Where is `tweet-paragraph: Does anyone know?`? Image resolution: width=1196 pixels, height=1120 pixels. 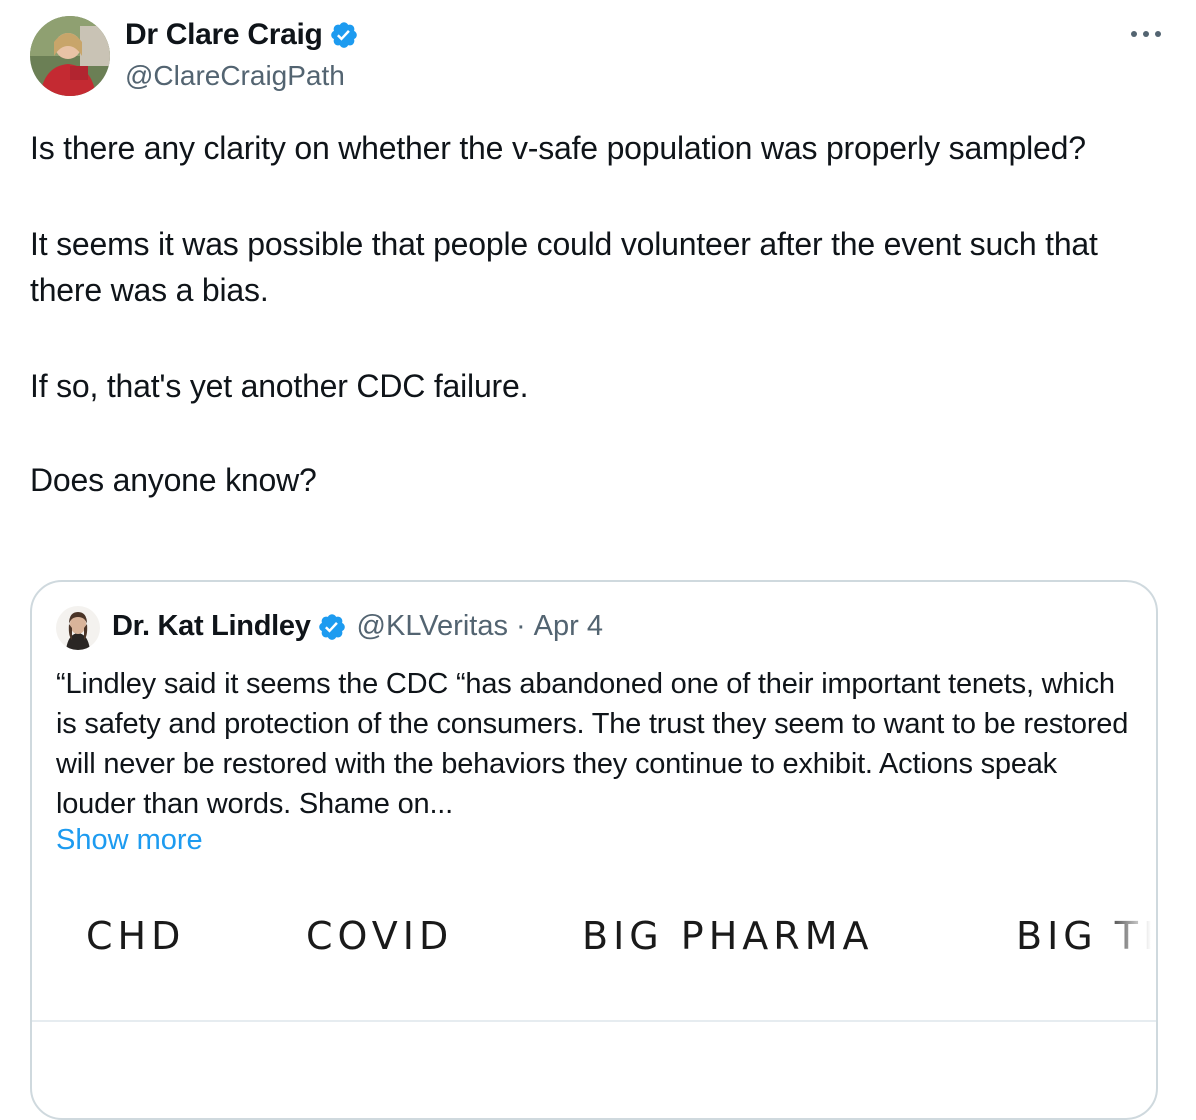
tweet-paragraph: Does anyone know? is located at coordinates (173, 480).